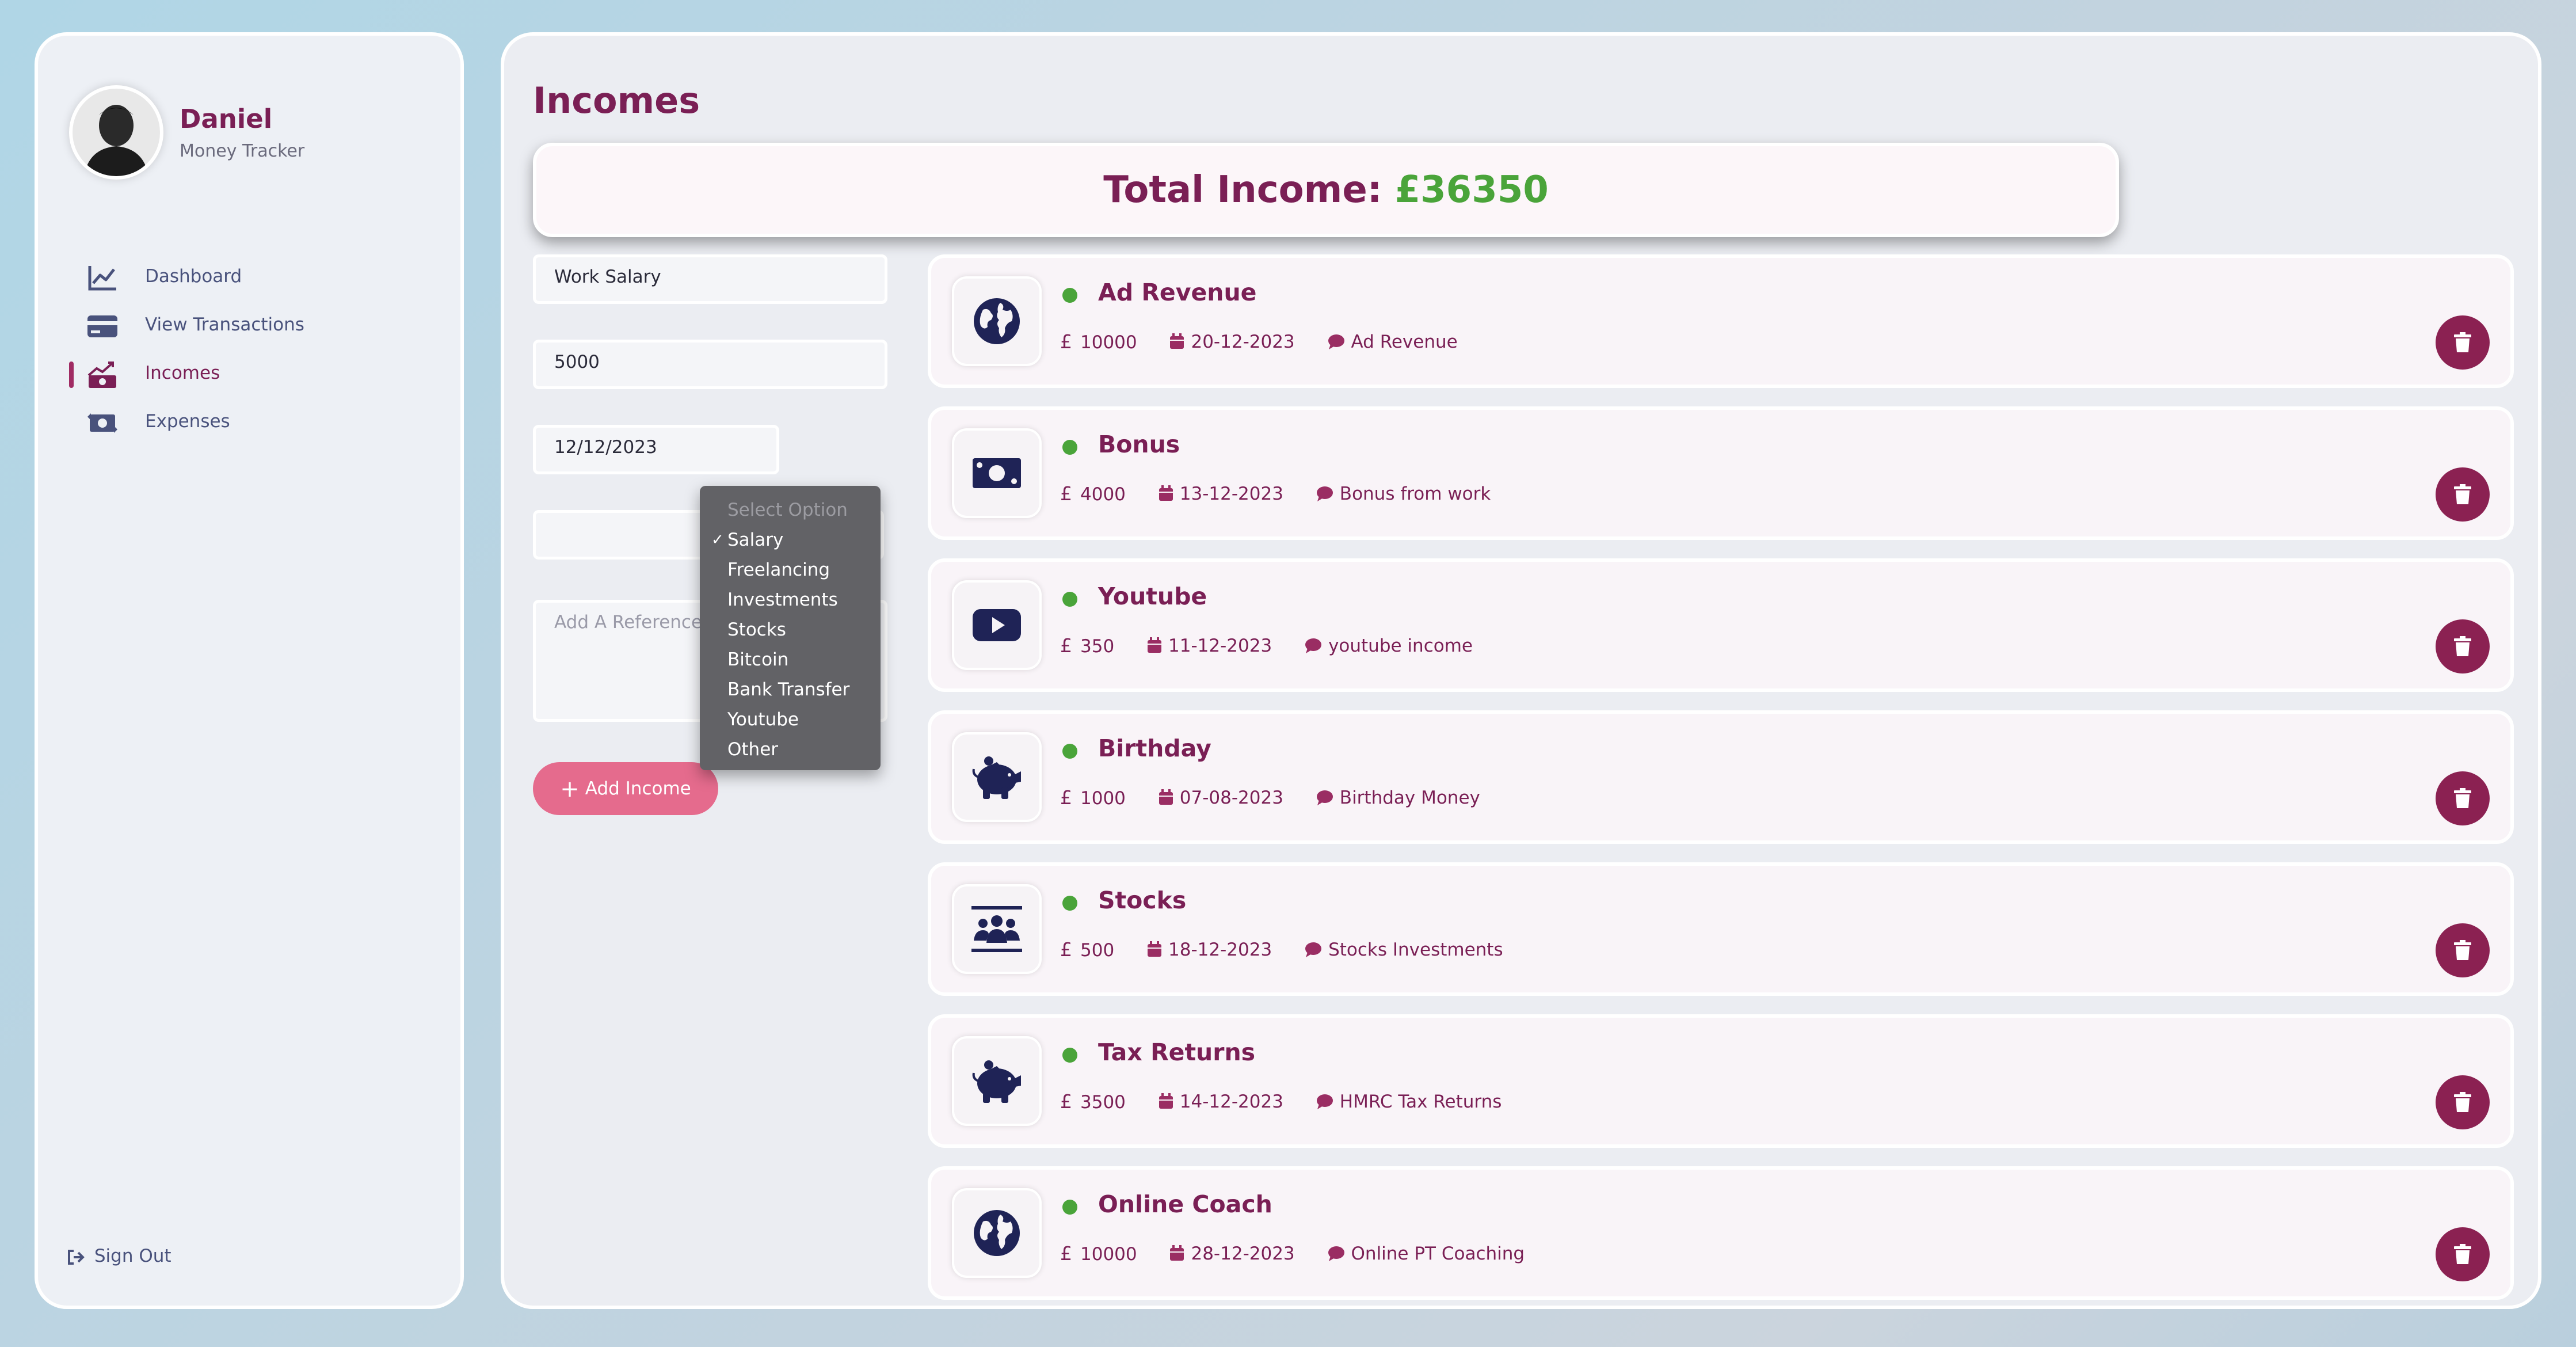  Describe the element at coordinates (1098, 1253) in the screenshot. I see `income-amount: £10000` at that location.